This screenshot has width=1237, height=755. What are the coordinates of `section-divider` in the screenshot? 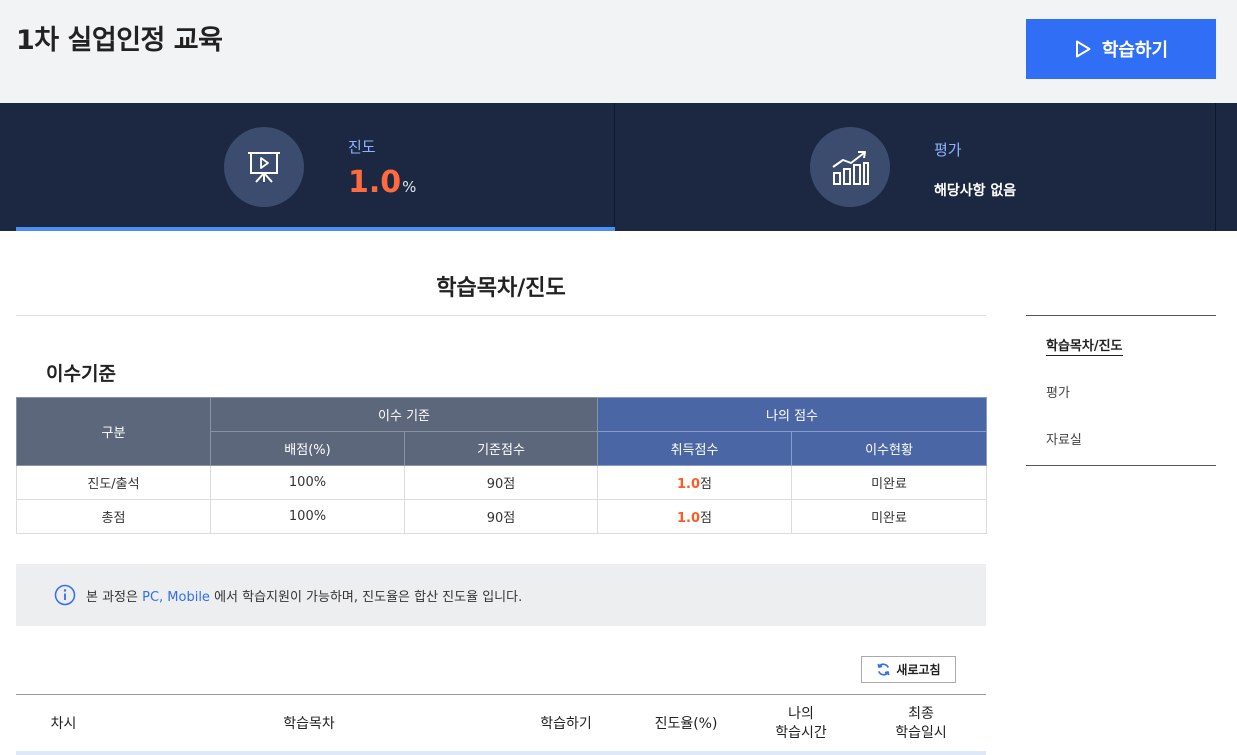 It's located at (501, 315).